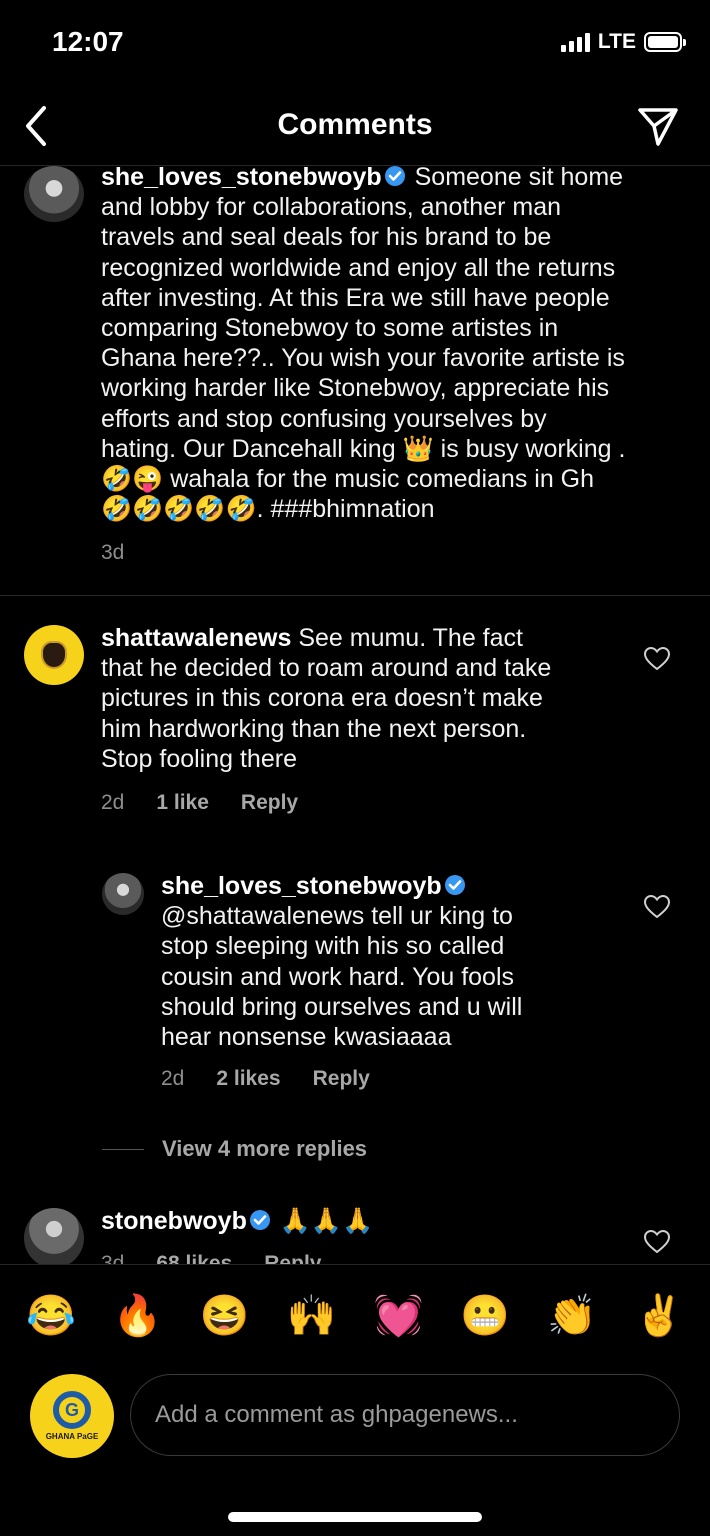 This screenshot has width=710, height=1536. I want to click on comment-meta: 2d 1 like Reply, so click(199, 803).